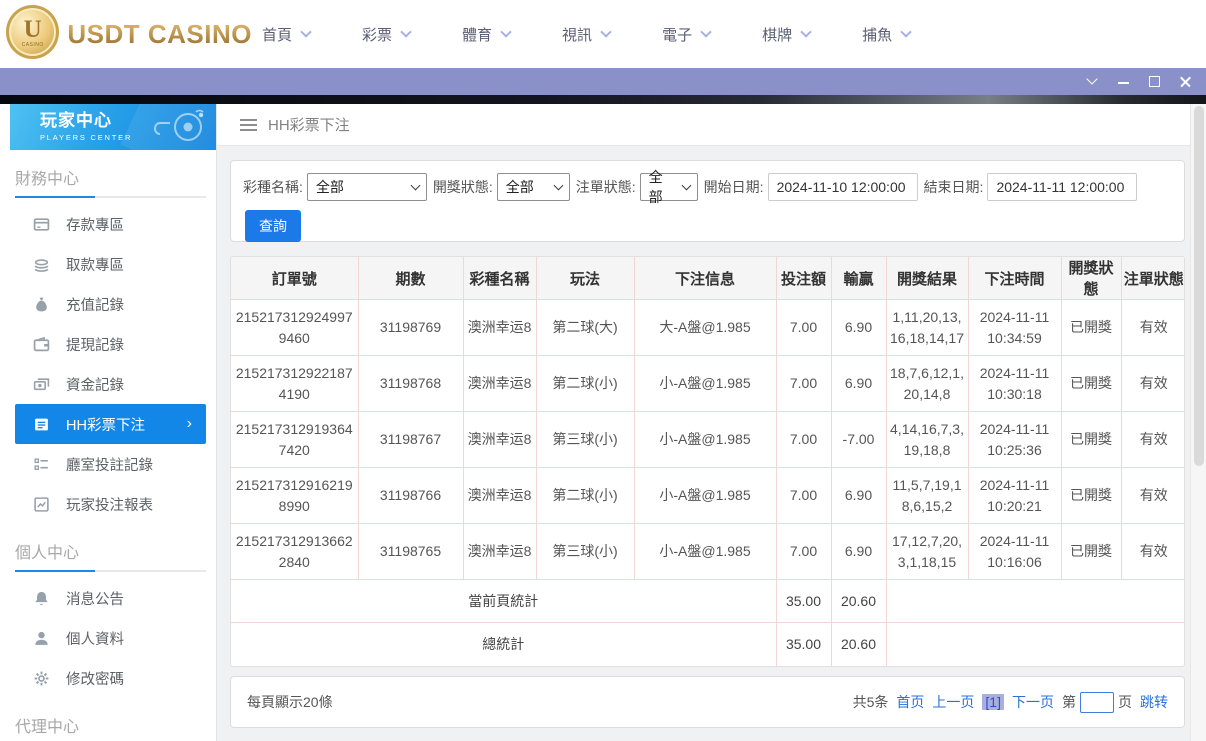  I want to click on sidebar-item-withdraw: 取款專區, so click(108, 264).